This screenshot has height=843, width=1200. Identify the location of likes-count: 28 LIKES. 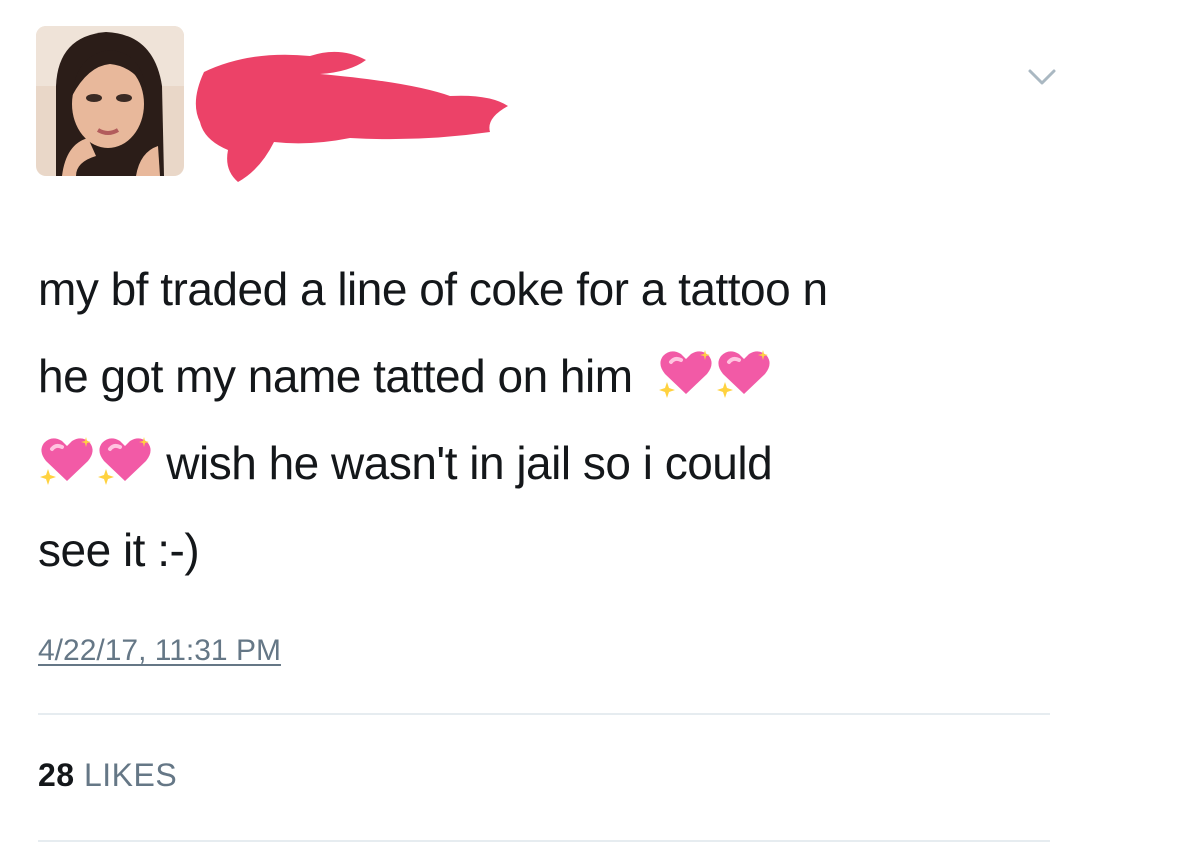
(107, 775).